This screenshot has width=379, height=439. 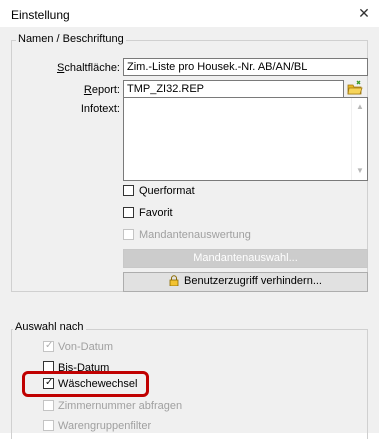 I want to click on highlight-annotation, so click(x=85, y=384).